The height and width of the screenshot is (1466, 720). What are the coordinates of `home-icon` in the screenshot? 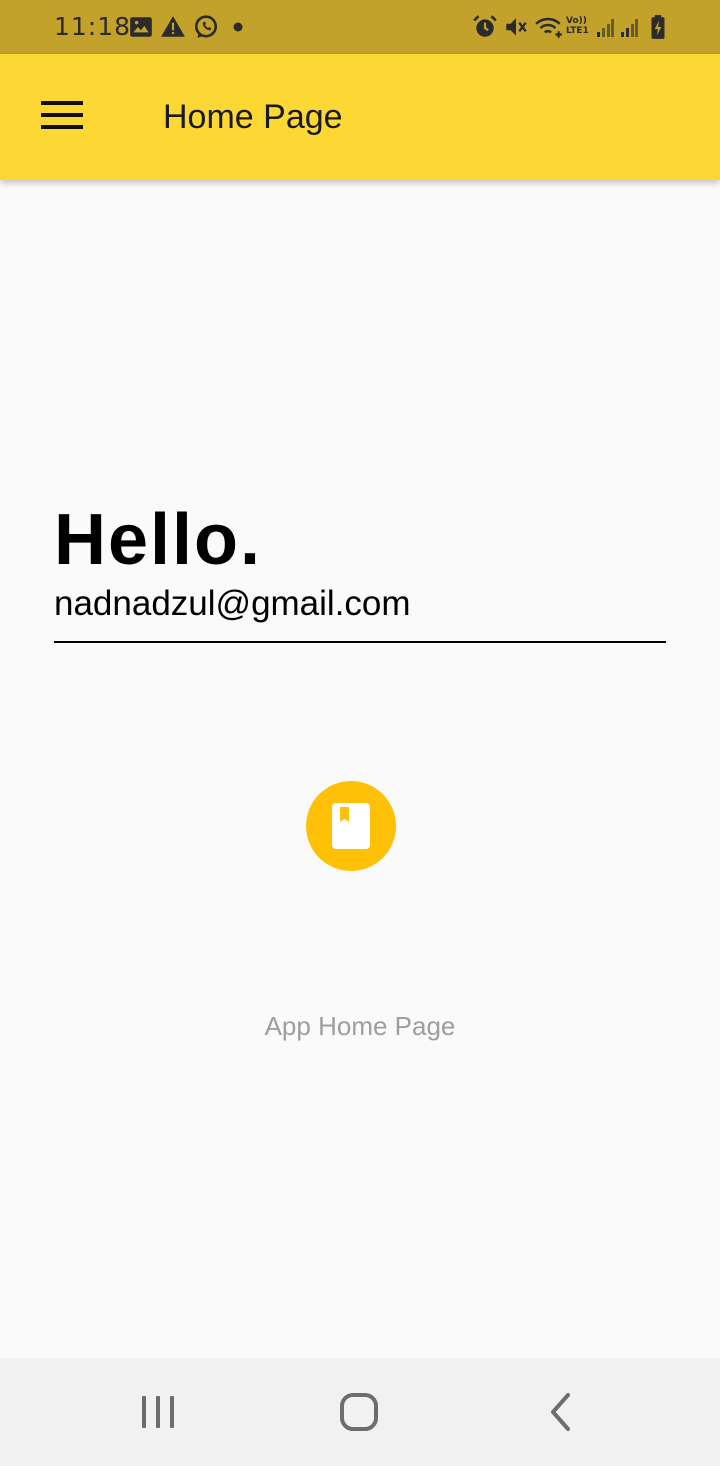 It's located at (359, 1412).